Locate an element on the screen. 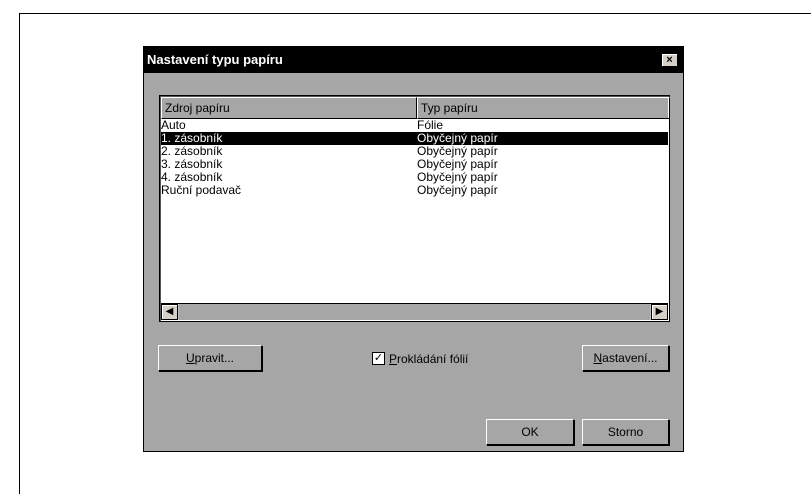 This screenshot has width=811, height=494. dialog-title: Nastavení typu papíru is located at coordinates (215, 59).